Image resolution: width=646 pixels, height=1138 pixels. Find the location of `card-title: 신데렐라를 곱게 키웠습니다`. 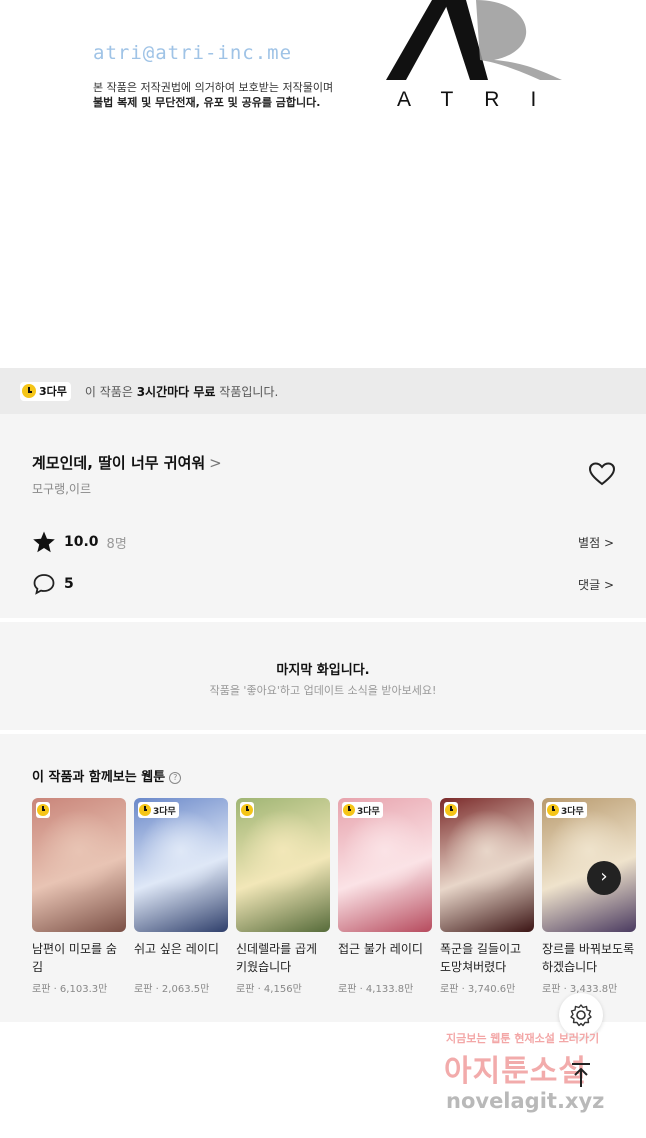

card-title: 신데렐라를 곱게 키웠습니다 is located at coordinates (277, 958).